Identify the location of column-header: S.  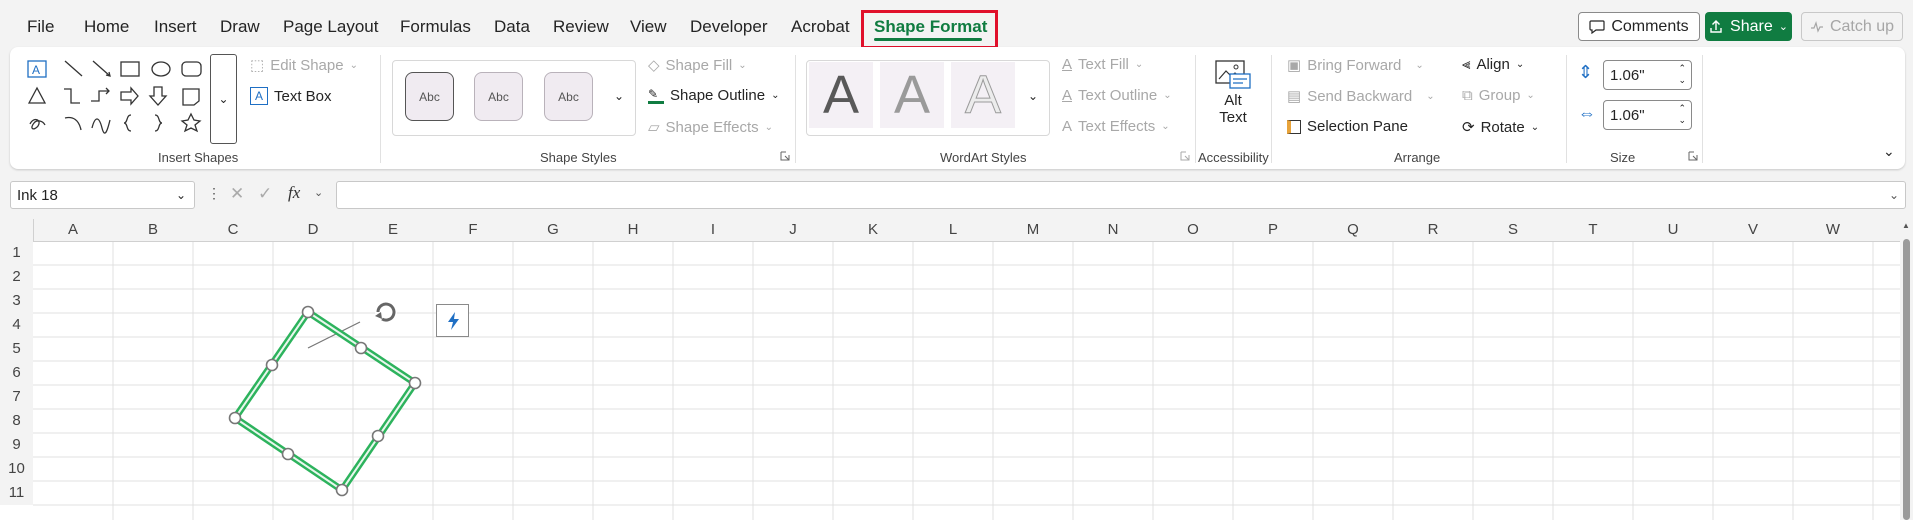
(1513, 230).